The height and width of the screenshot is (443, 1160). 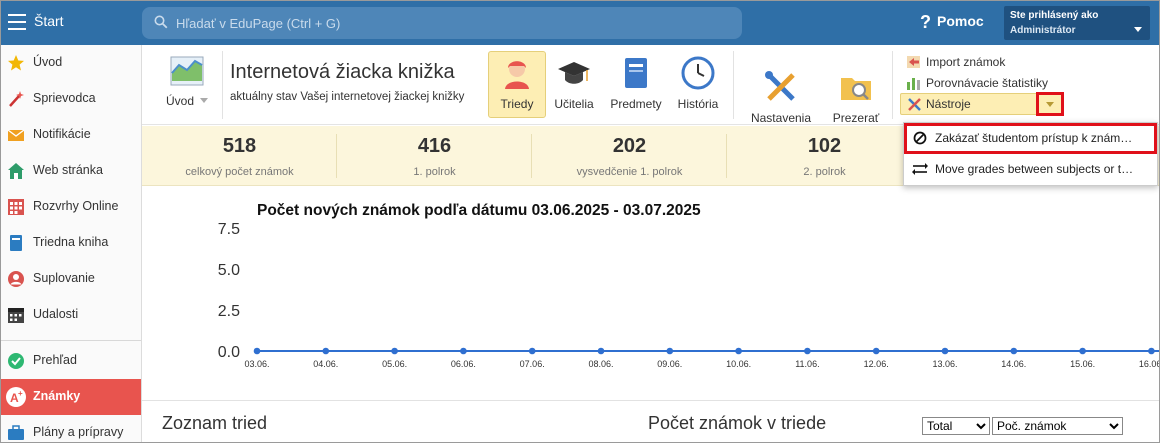 What do you see at coordinates (56, 314) in the screenshot?
I see `sidebar-item-label: Udalosti` at bounding box center [56, 314].